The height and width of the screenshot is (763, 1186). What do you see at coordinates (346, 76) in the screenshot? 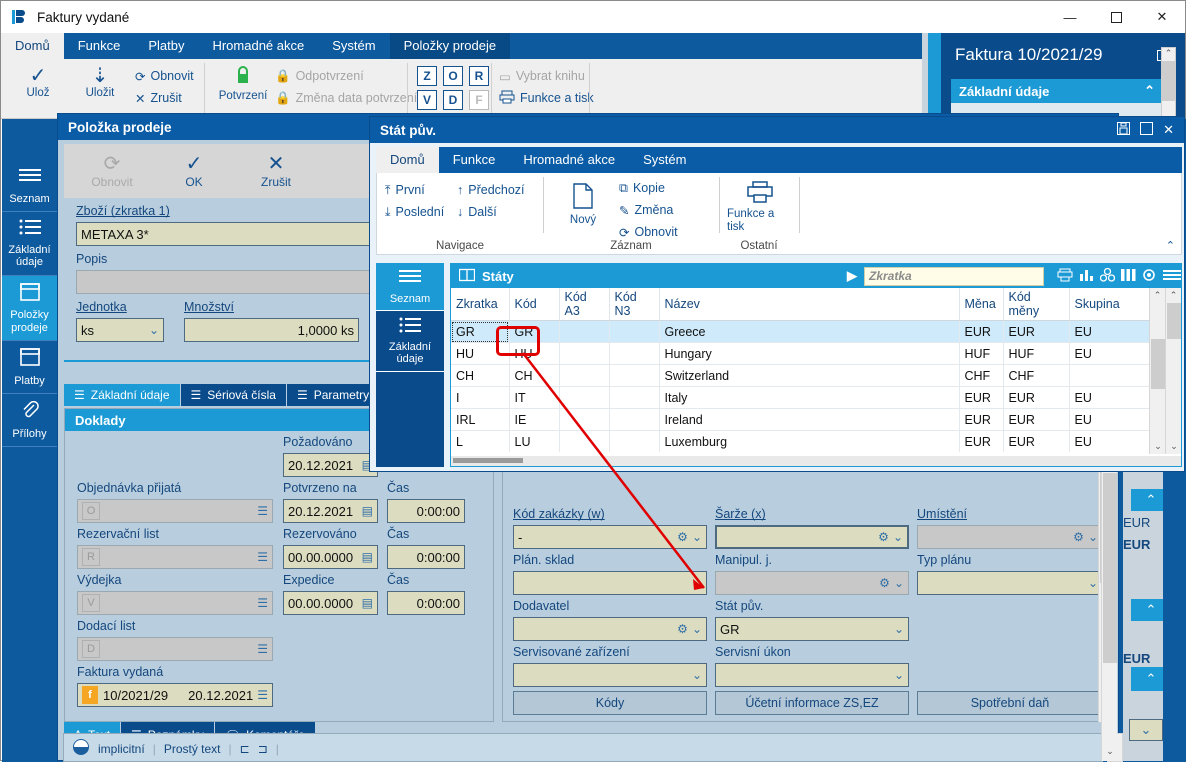
I see `unconfirm-button: 🔒 Odpotvrzení` at bounding box center [346, 76].